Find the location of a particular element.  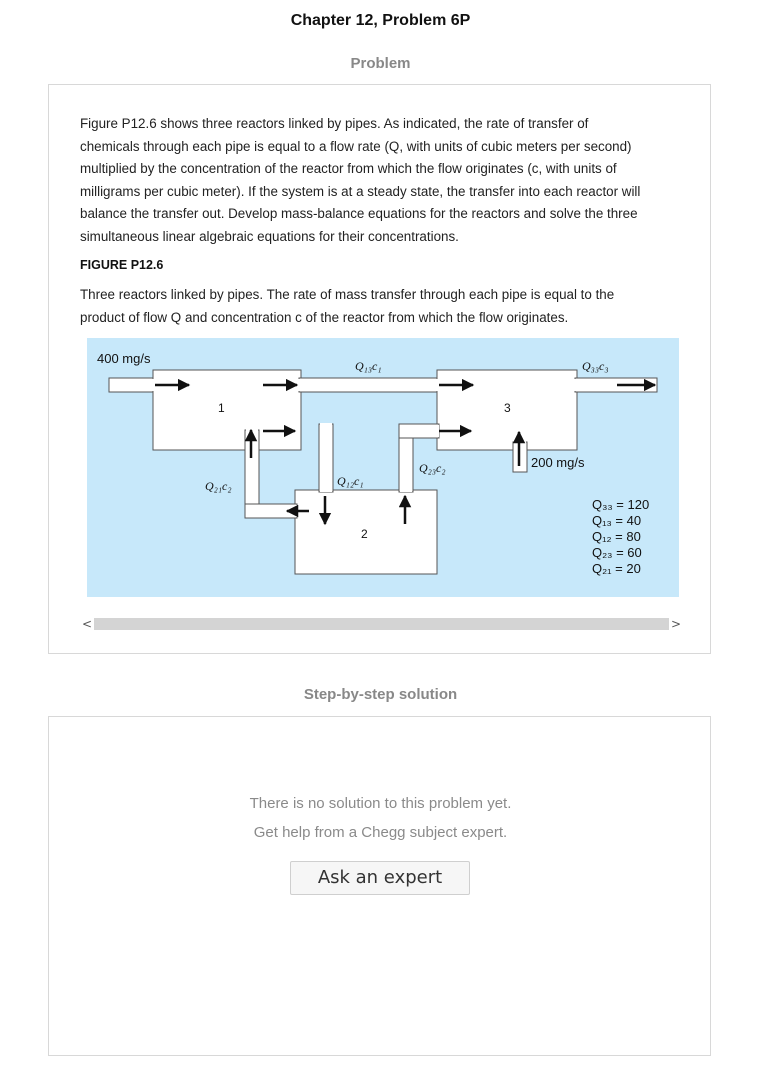

q33c3-label: Q₃₃c₃ is located at coordinates (595, 366).